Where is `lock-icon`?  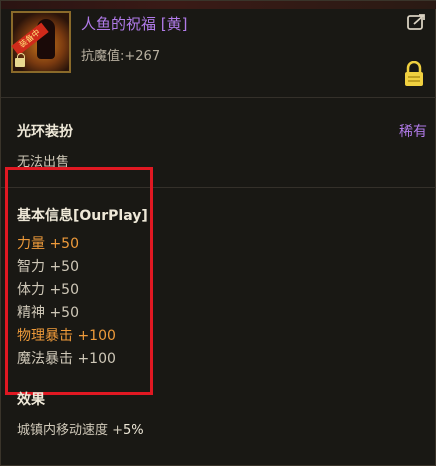
lock-icon is located at coordinates (414, 74).